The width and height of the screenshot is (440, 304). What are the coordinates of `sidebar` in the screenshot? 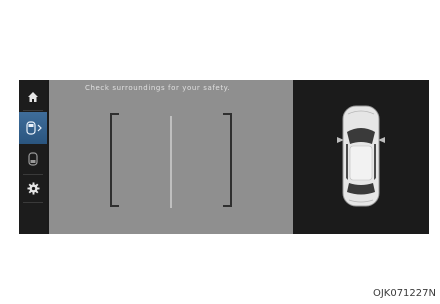 It's located at (33, 157).